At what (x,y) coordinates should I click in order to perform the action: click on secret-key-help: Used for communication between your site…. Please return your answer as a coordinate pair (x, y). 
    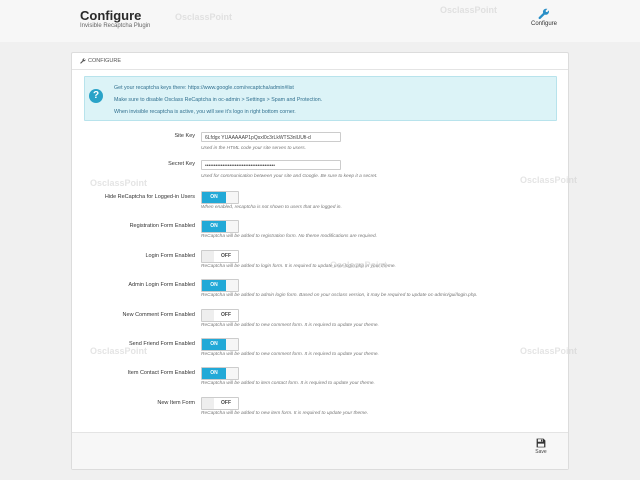
    Looking at the image, I should click on (289, 176).